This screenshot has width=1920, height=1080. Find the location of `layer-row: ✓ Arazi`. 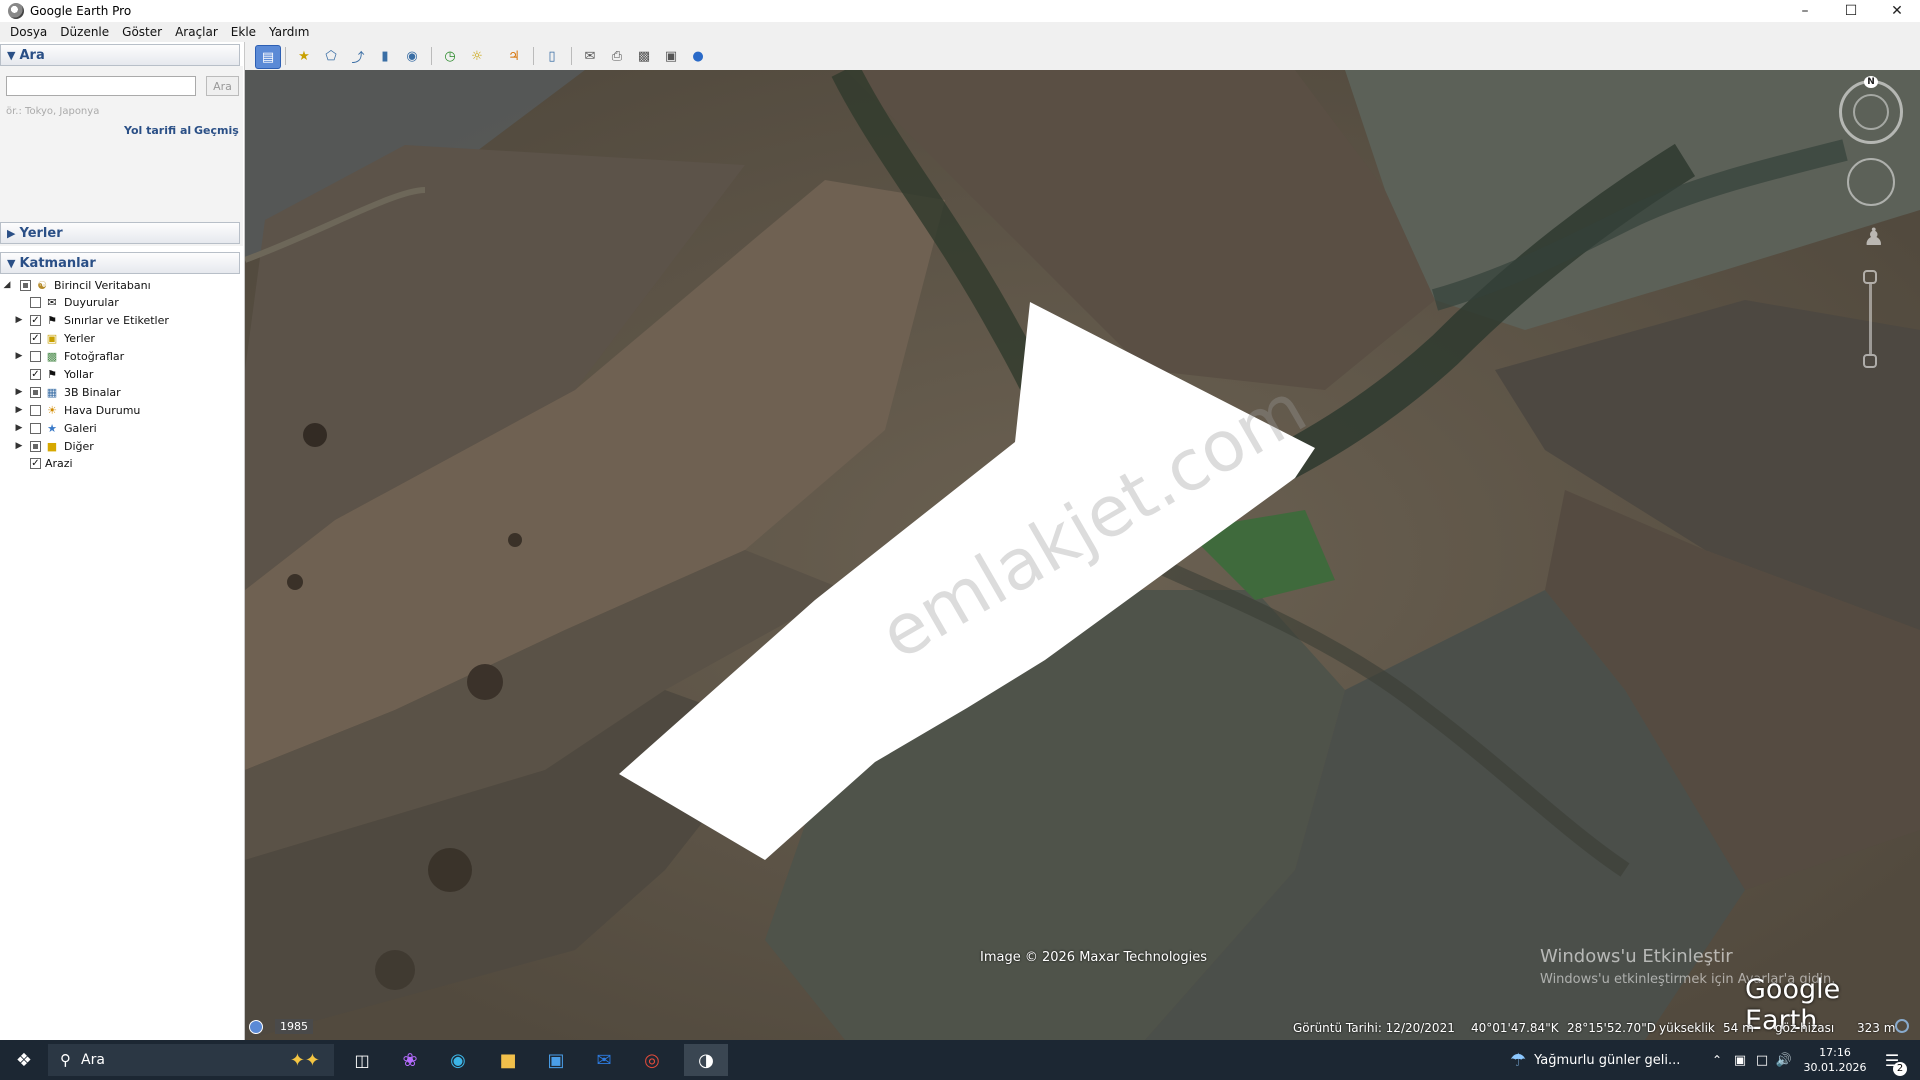

layer-row: ✓ Arazi is located at coordinates (43, 463).